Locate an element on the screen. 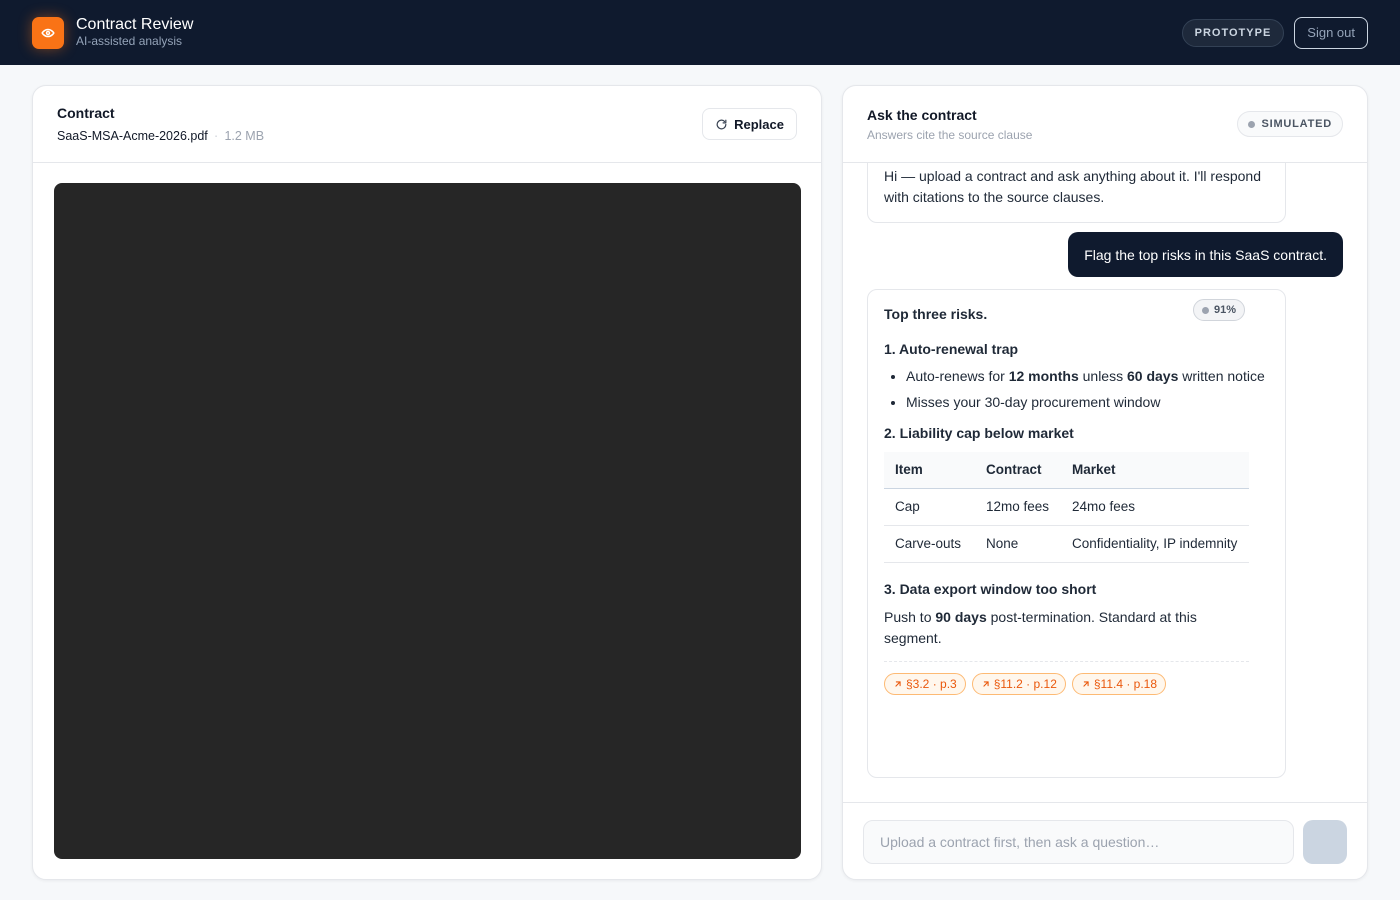  citation-list: §3.2 · p.3 §11.2 · p.12 §11.4 · p.18 is located at coordinates (1066, 677).